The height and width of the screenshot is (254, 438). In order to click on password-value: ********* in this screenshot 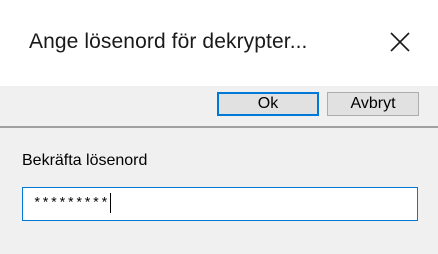, I will do `click(71, 204)`.